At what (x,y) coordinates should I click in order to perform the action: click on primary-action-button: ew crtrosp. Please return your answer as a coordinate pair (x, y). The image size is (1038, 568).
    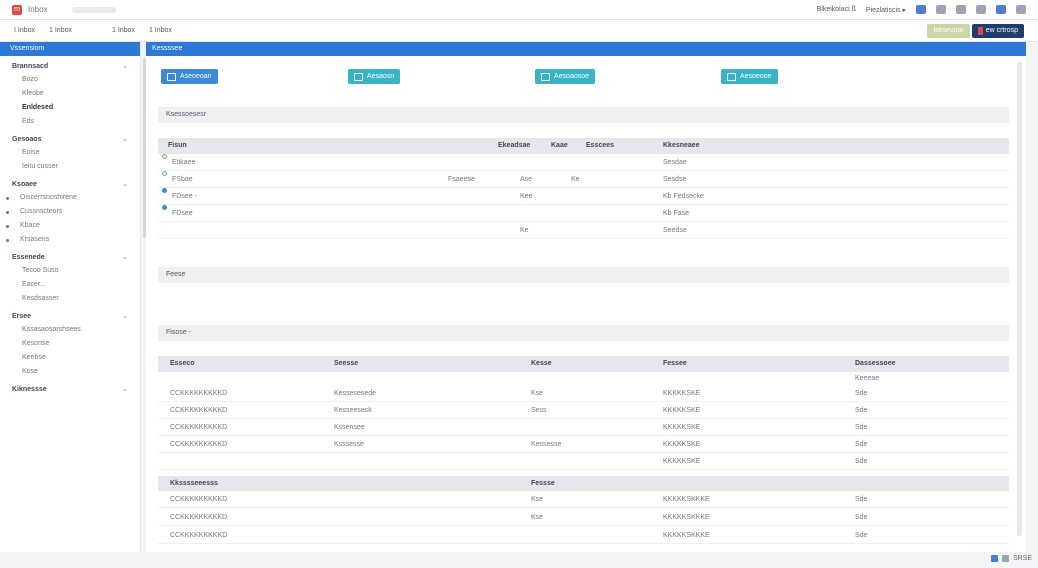
    Looking at the image, I should click on (997, 30).